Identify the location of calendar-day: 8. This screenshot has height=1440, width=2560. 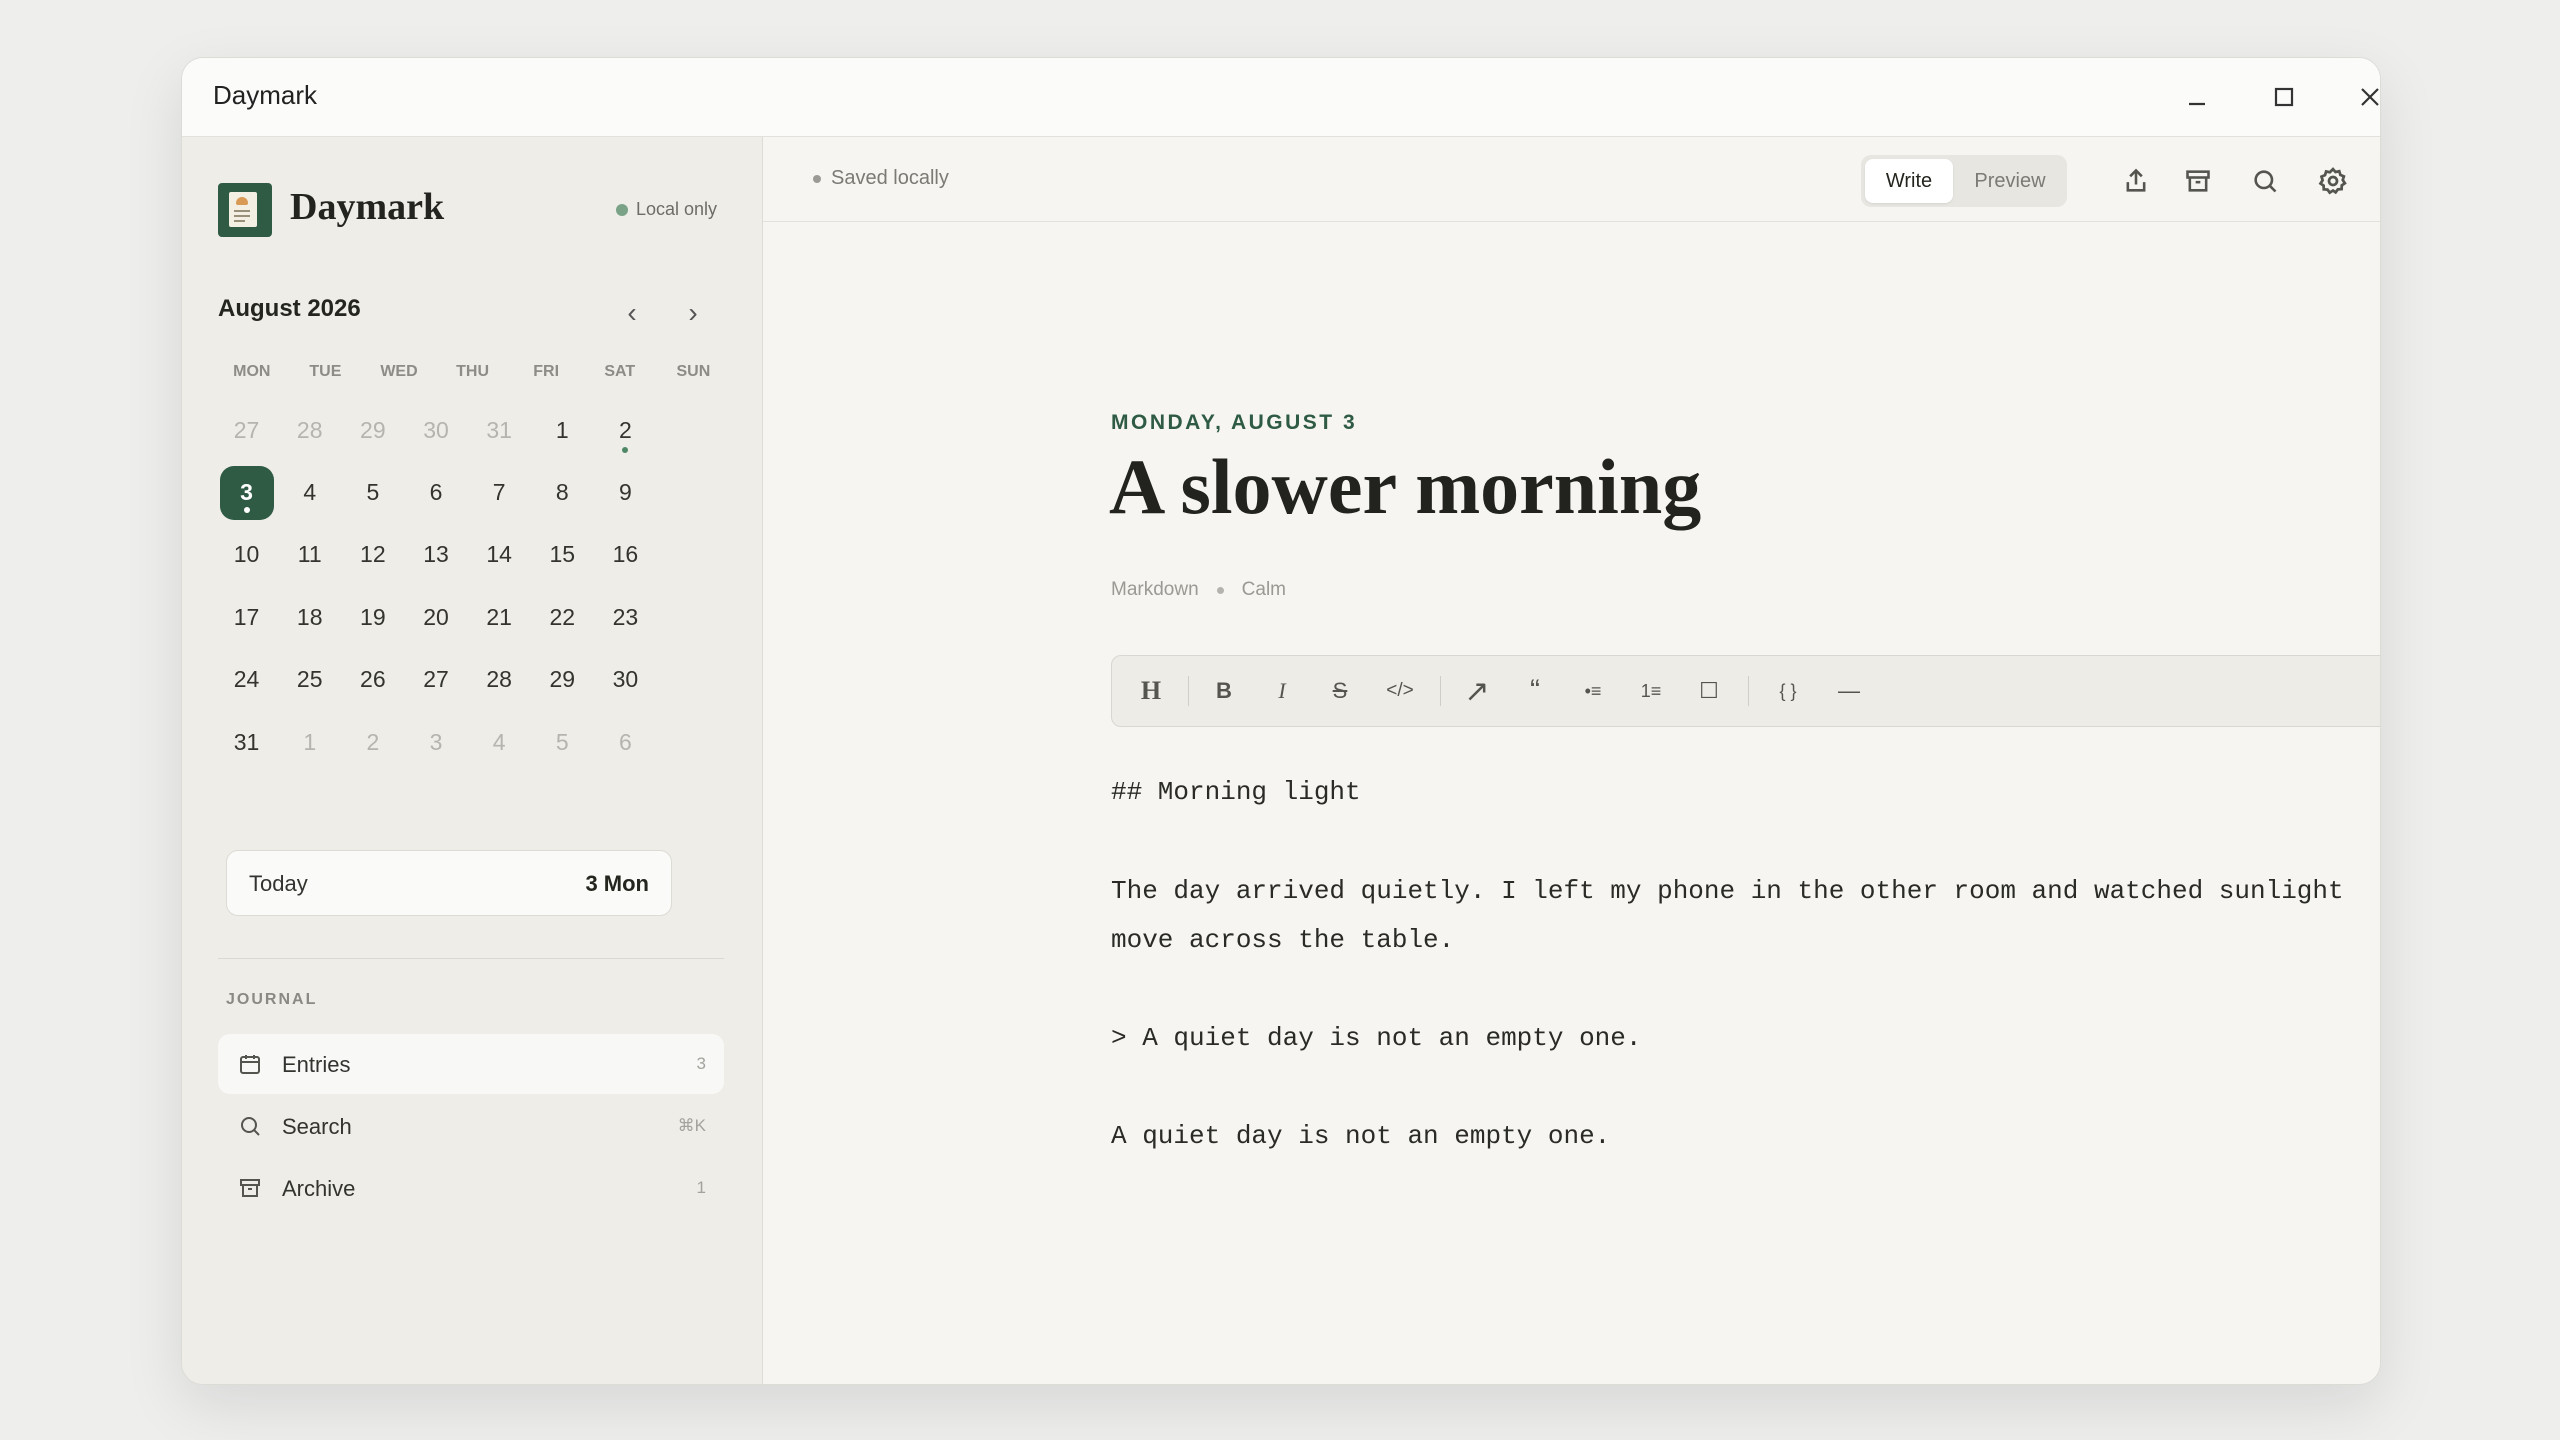
(562, 492).